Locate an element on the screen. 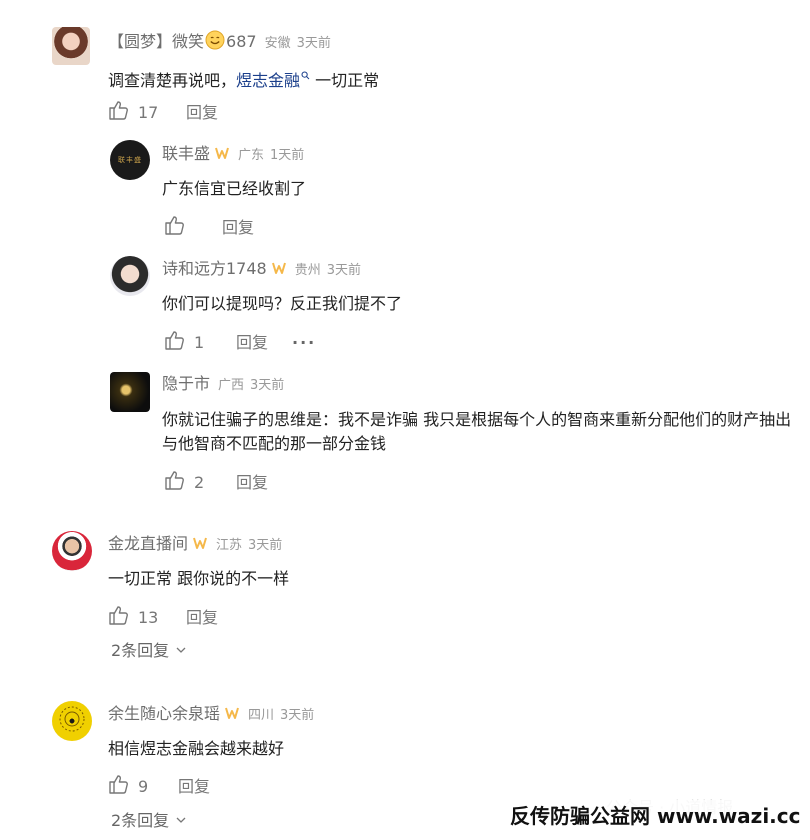 Image resolution: width=810 pixels, height=840 pixels. comment-actions: 9 回复 is located at coordinates (159, 787).